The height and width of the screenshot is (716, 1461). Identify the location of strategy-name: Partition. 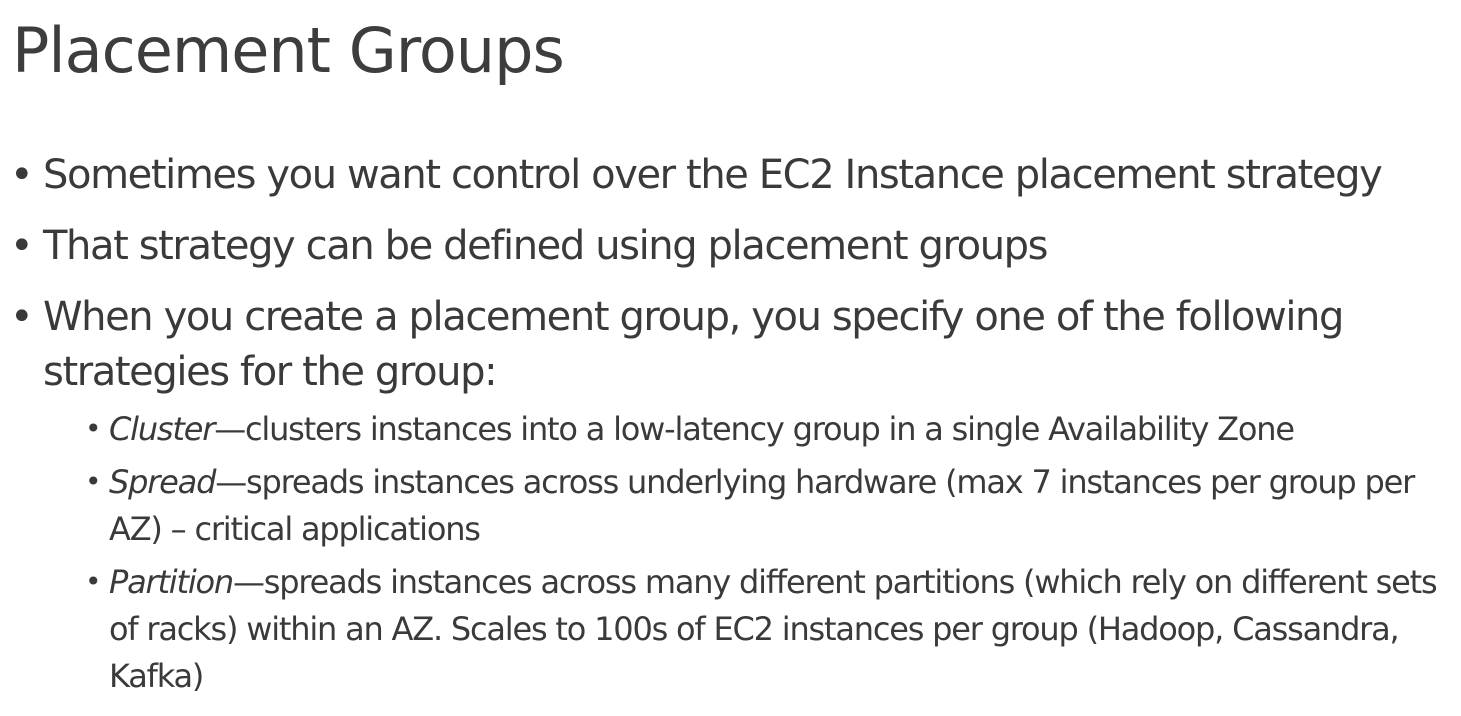
(171, 582).